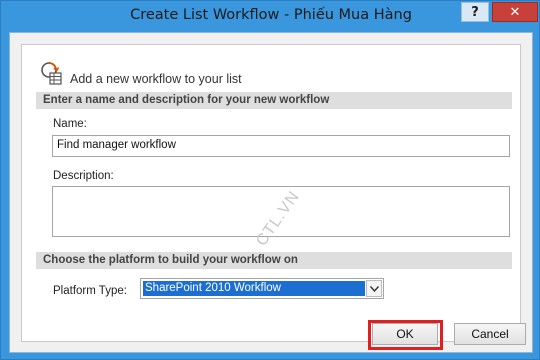 The image size is (540, 360). Describe the element at coordinates (156, 79) in the screenshot. I see `header-text: Add a new workflow to your list` at that location.